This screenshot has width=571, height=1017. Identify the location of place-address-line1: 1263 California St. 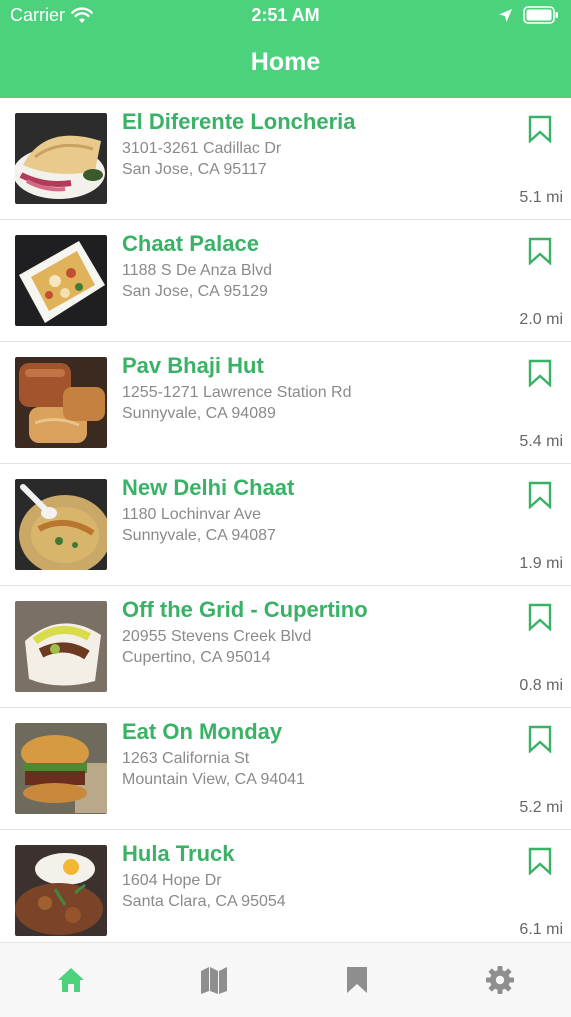
(186, 758).